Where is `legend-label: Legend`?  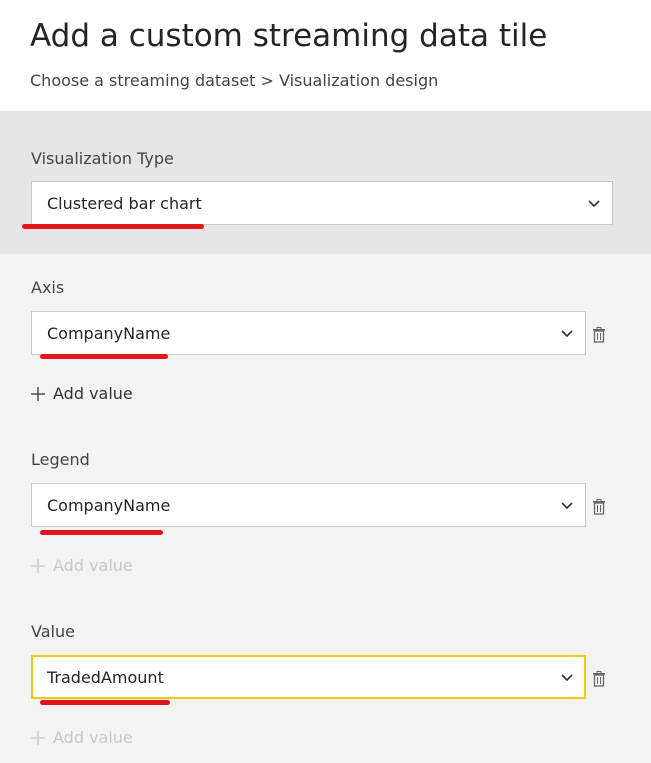
legend-label: Legend is located at coordinates (60, 459).